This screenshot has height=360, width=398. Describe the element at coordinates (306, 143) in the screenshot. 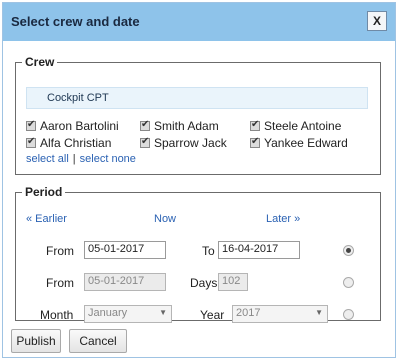

I see `crew-member-label: Yankee Edward` at that location.